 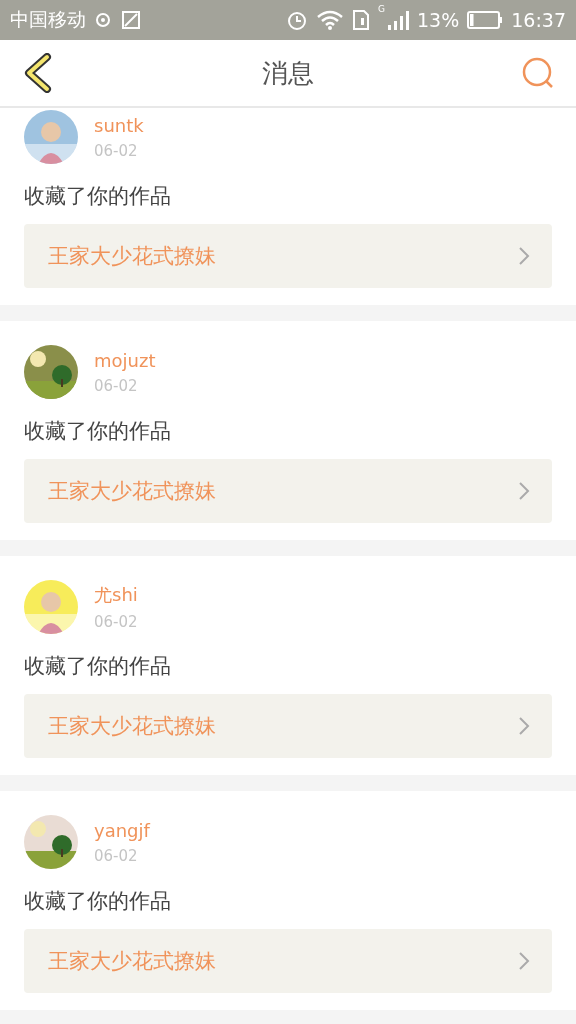 I want to click on signal-icon, so click(x=398, y=20).